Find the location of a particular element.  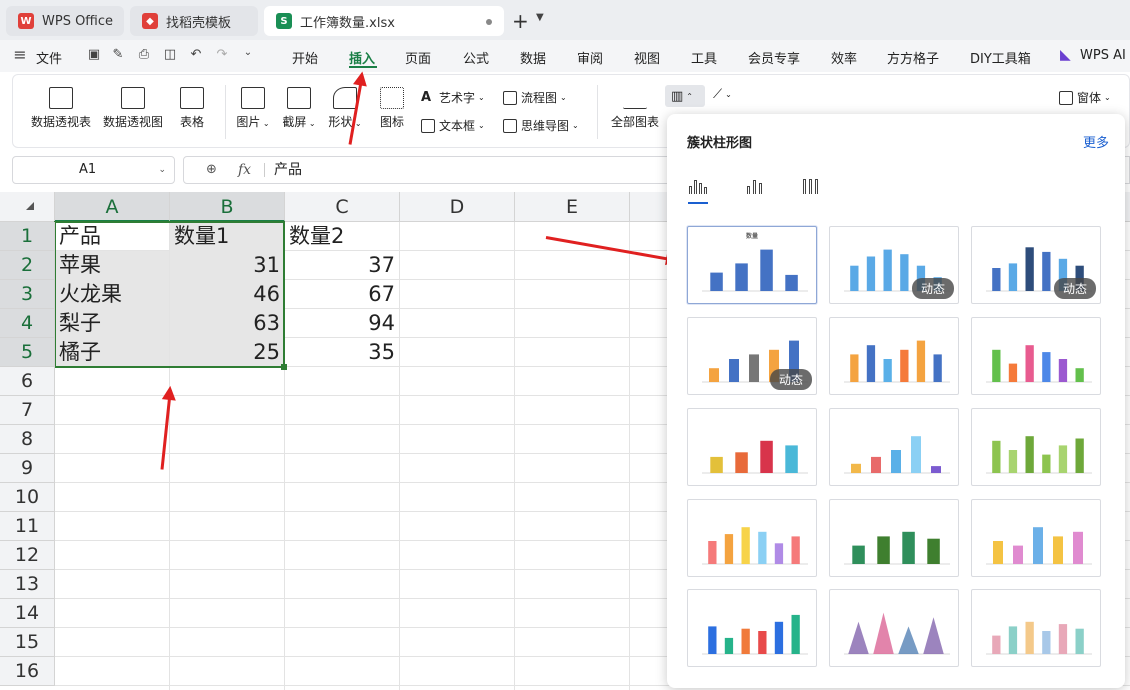

print-preview-icon: ◫ is located at coordinates (170, 55).